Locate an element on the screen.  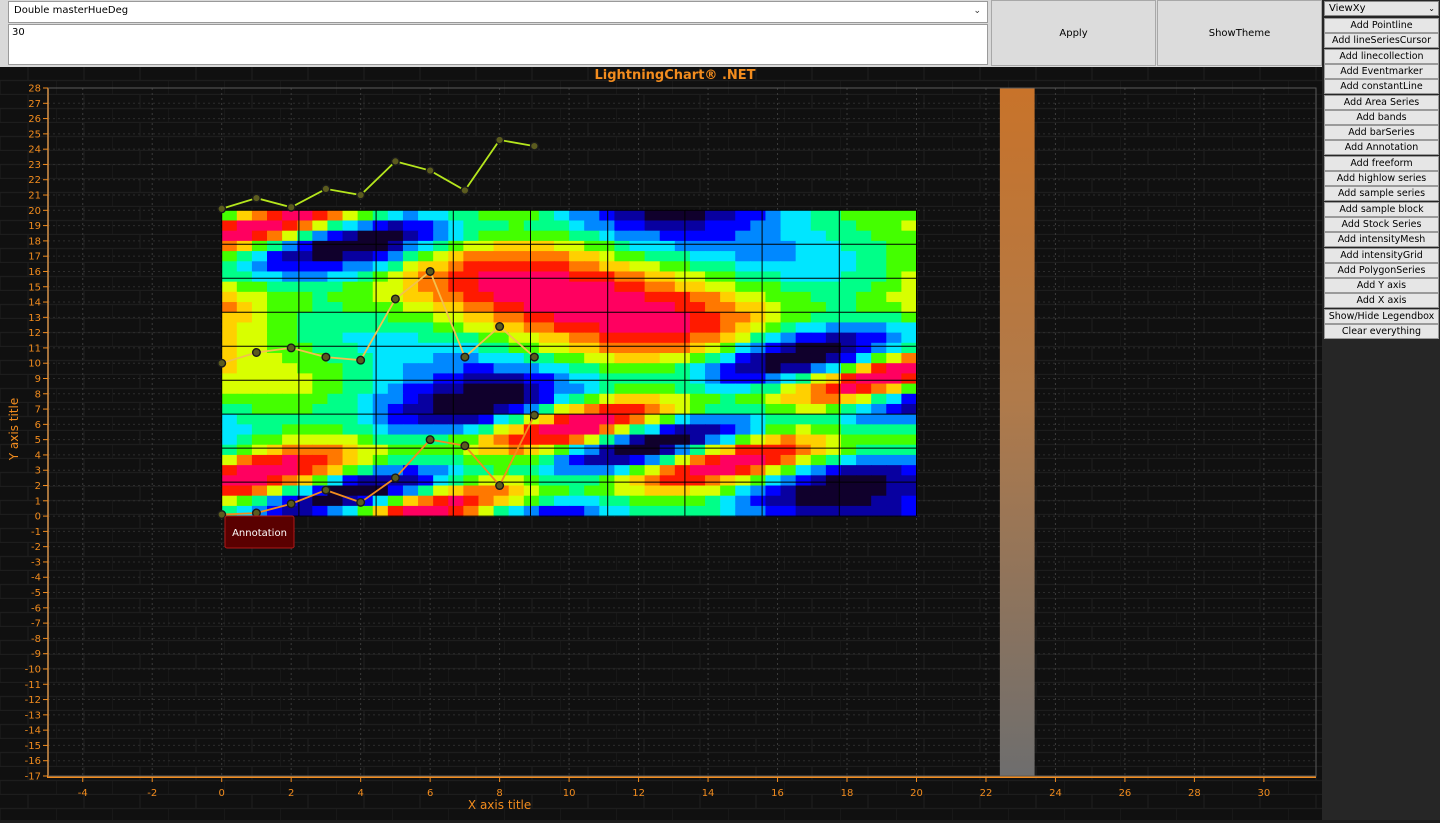
panel-button-add-intensitymesh: Add intensityMesh is located at coordinates (1381, 239).